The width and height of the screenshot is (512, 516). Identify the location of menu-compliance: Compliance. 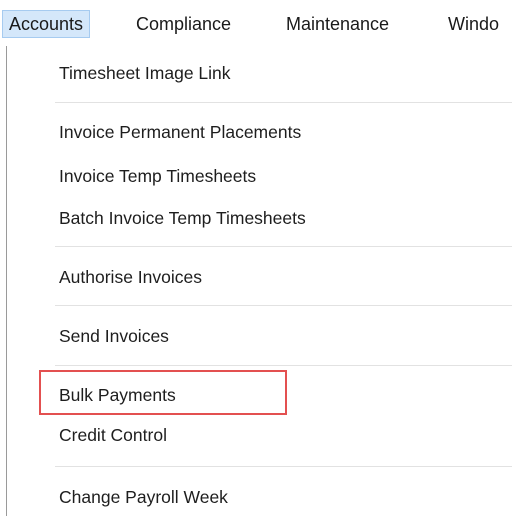
(183, 24).